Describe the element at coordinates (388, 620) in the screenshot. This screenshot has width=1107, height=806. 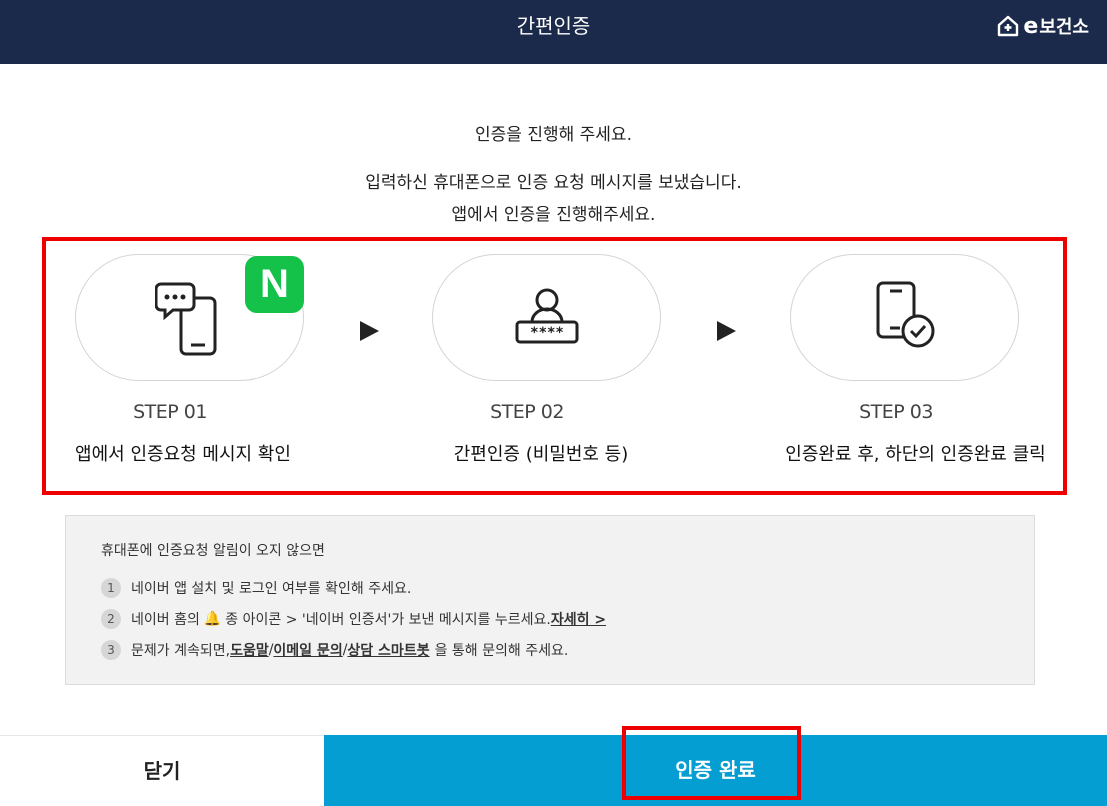
I see `notice-text: 종 아이콘 > '네이버 인증서'가 보낸 메시지를 누르세요.` at that location.